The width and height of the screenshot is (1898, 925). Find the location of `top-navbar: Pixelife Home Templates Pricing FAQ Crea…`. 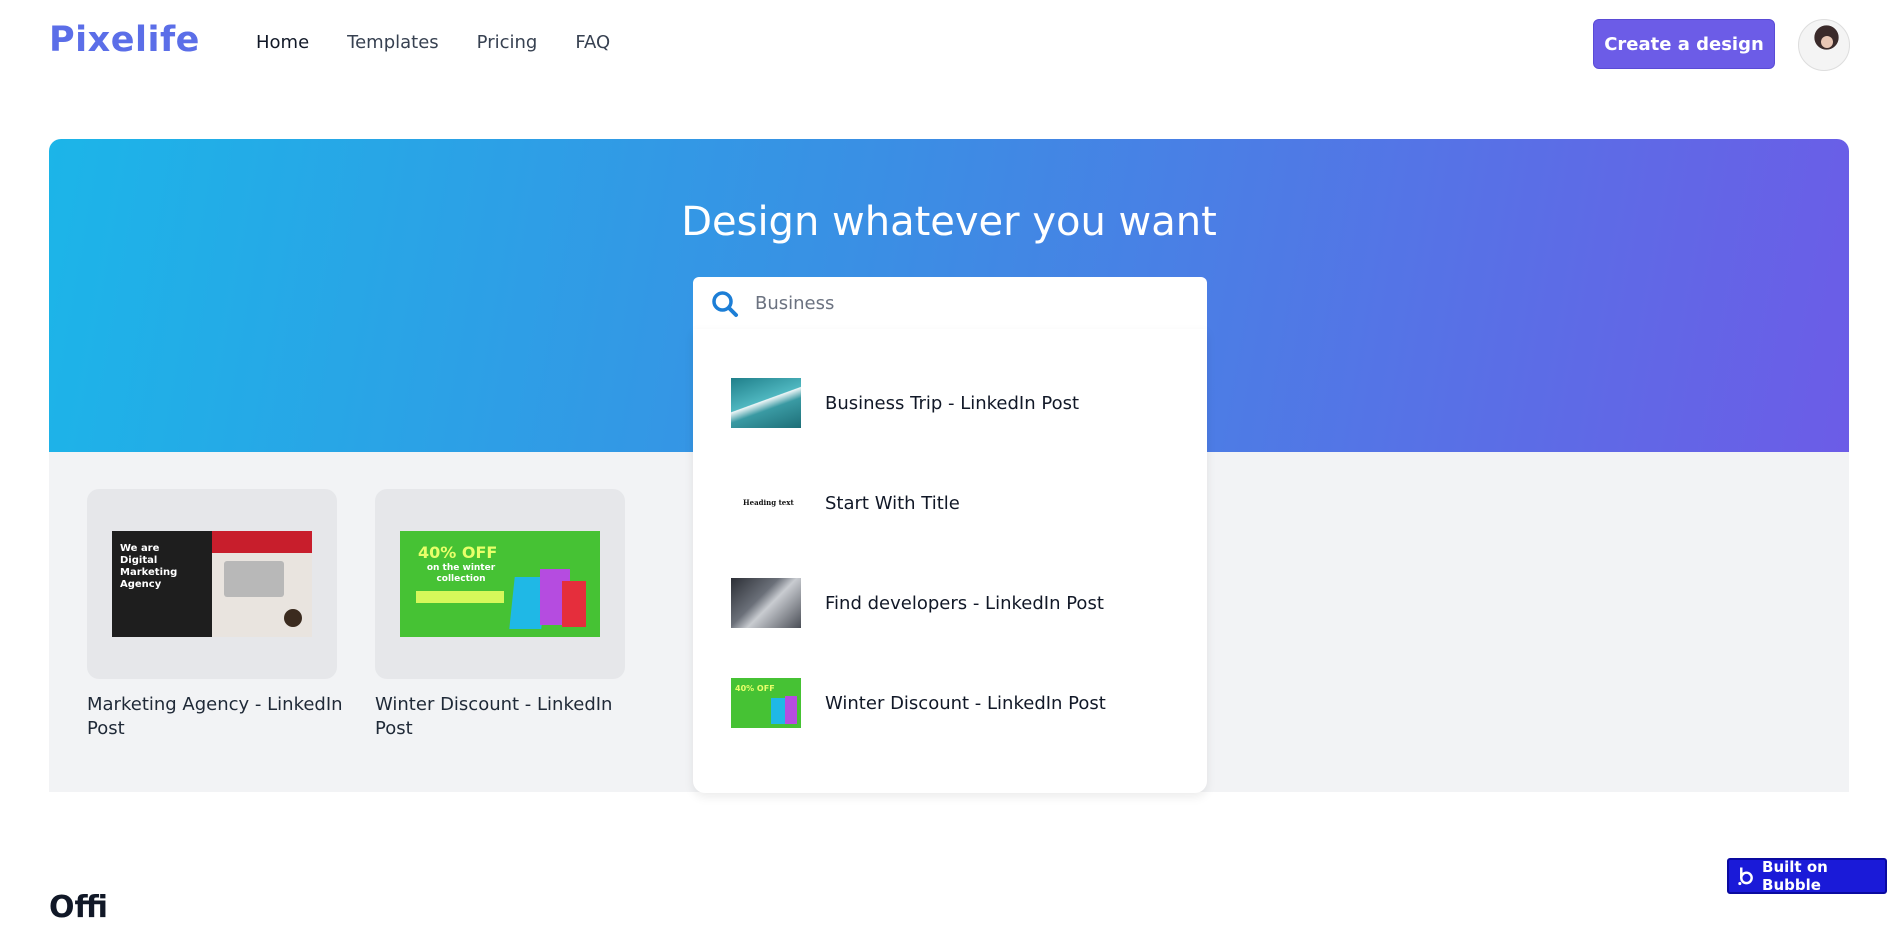

top-navbar: Pixelife Home Templates Pricing FAQ Crea… is located at coordinates (949, 44).